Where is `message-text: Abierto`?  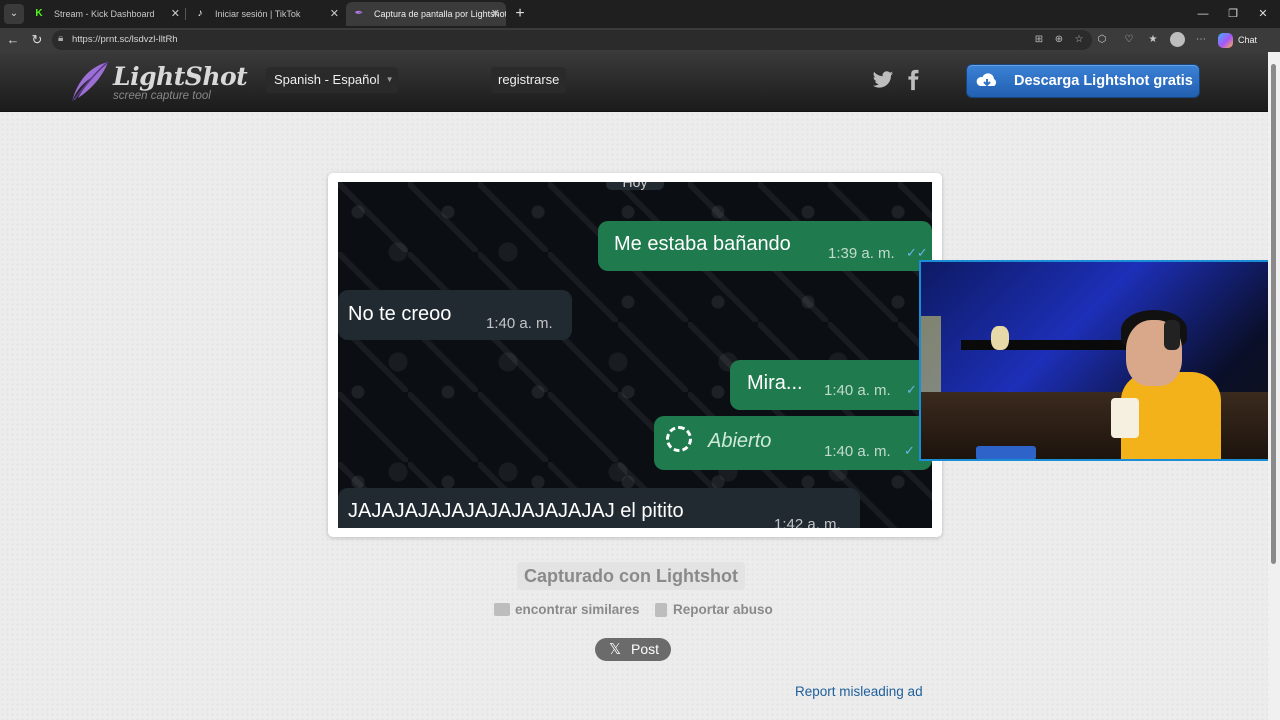 message-text: Abierto is located at coordinates (740, 441).